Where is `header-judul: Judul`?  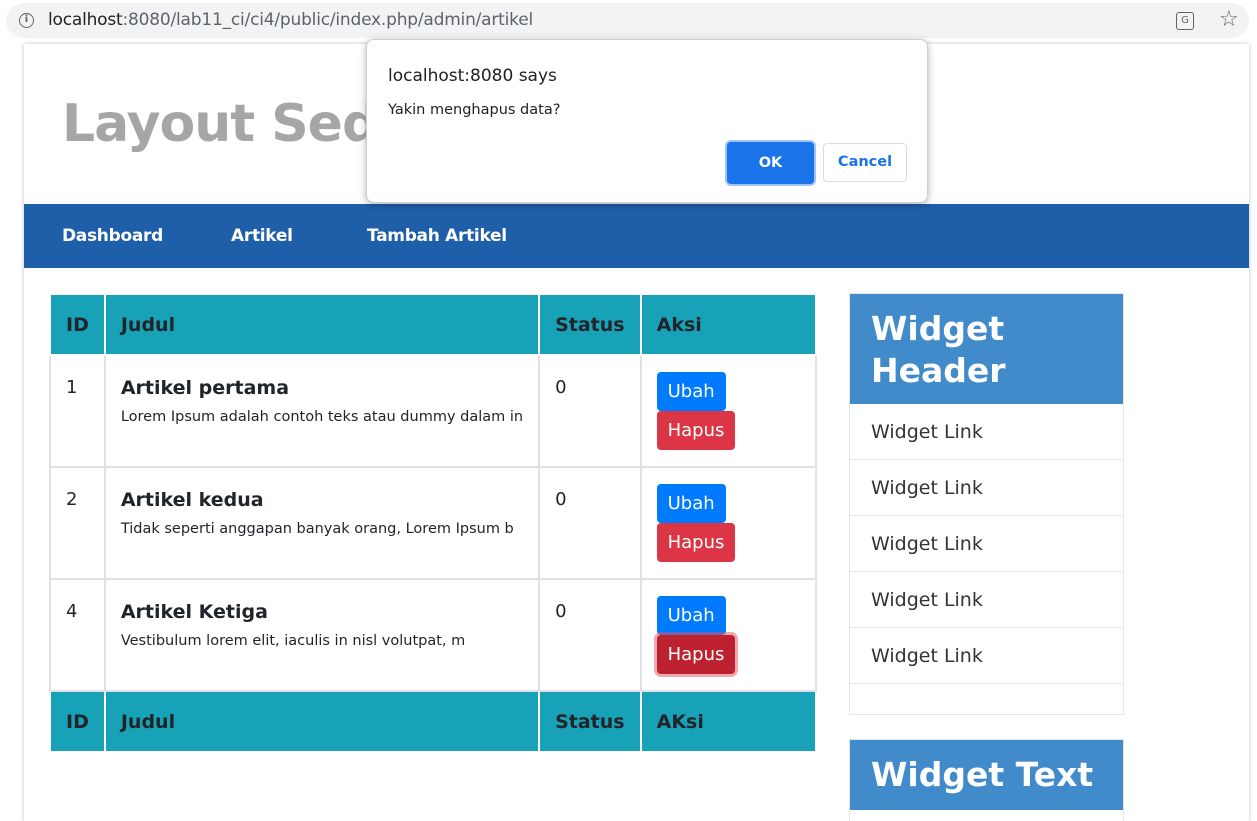 header-judul: Judul is located at coordinates (322, 324).